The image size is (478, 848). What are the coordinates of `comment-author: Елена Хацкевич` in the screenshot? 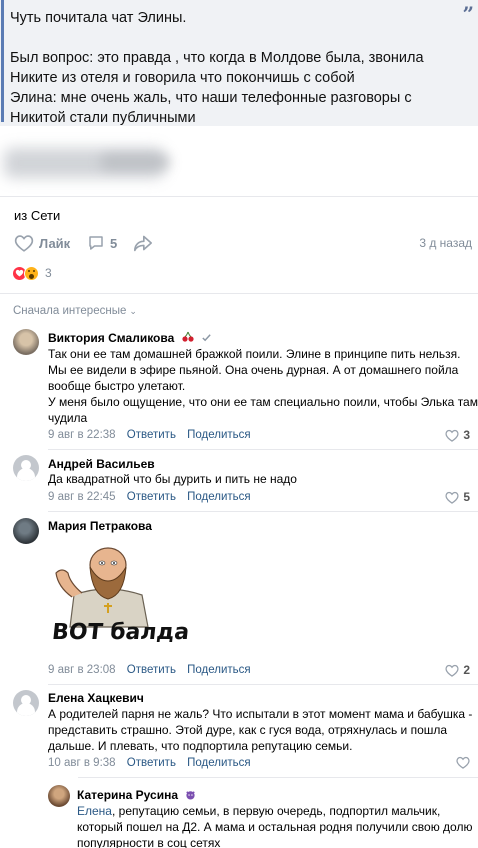 It's located at (96, 698).